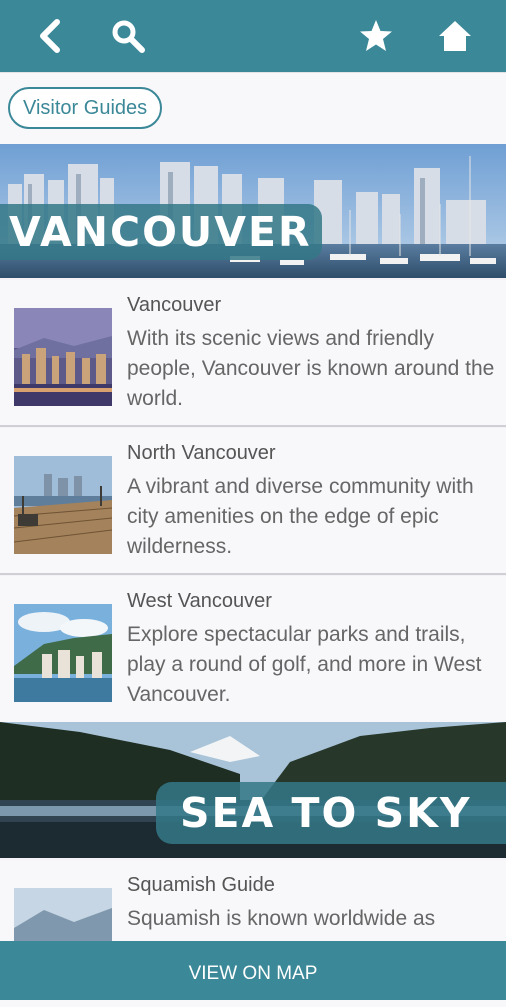 The width and height of the screenshot is (506, 1007). What do you see at coordinates (253, 36) in the screenshot?
I see `top-app-bar` at bounding box center [253, 36].